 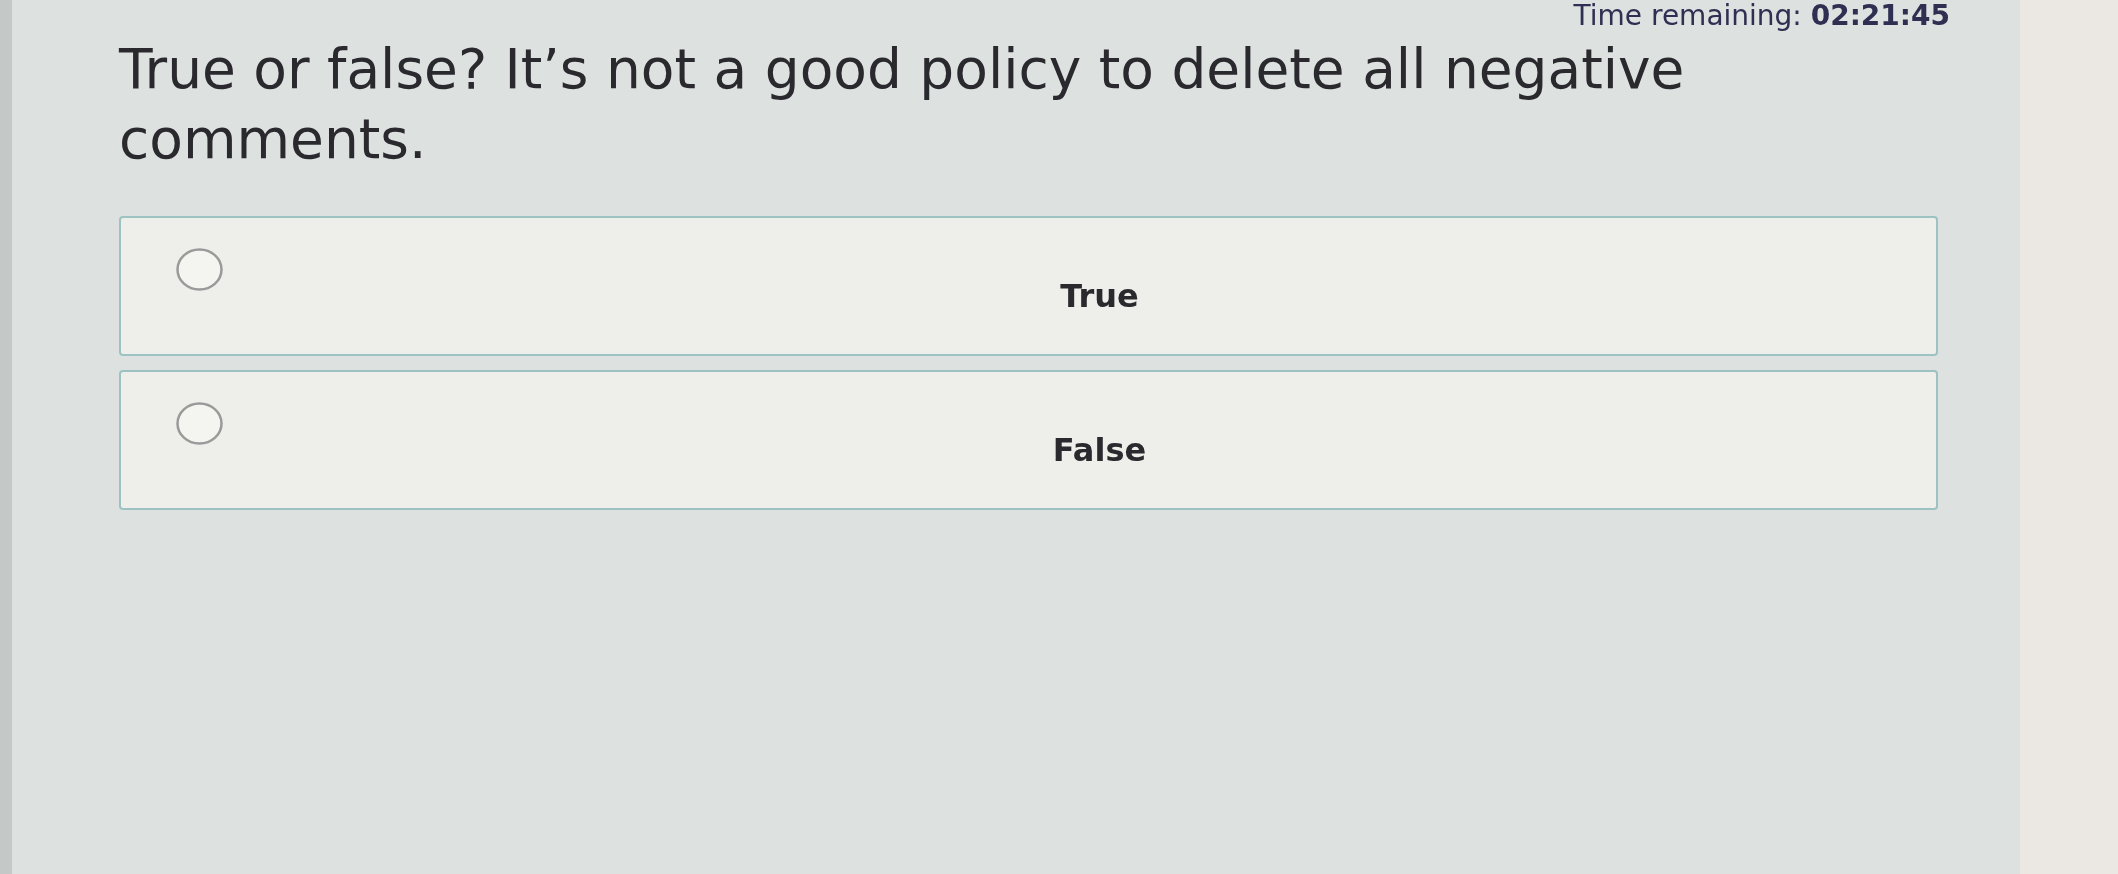 What do you see at coordinates (1761, 17) in the screenshot?
I see `time-remaining: Time remaining: 02:21:45` at bounding box center [1761, 17].